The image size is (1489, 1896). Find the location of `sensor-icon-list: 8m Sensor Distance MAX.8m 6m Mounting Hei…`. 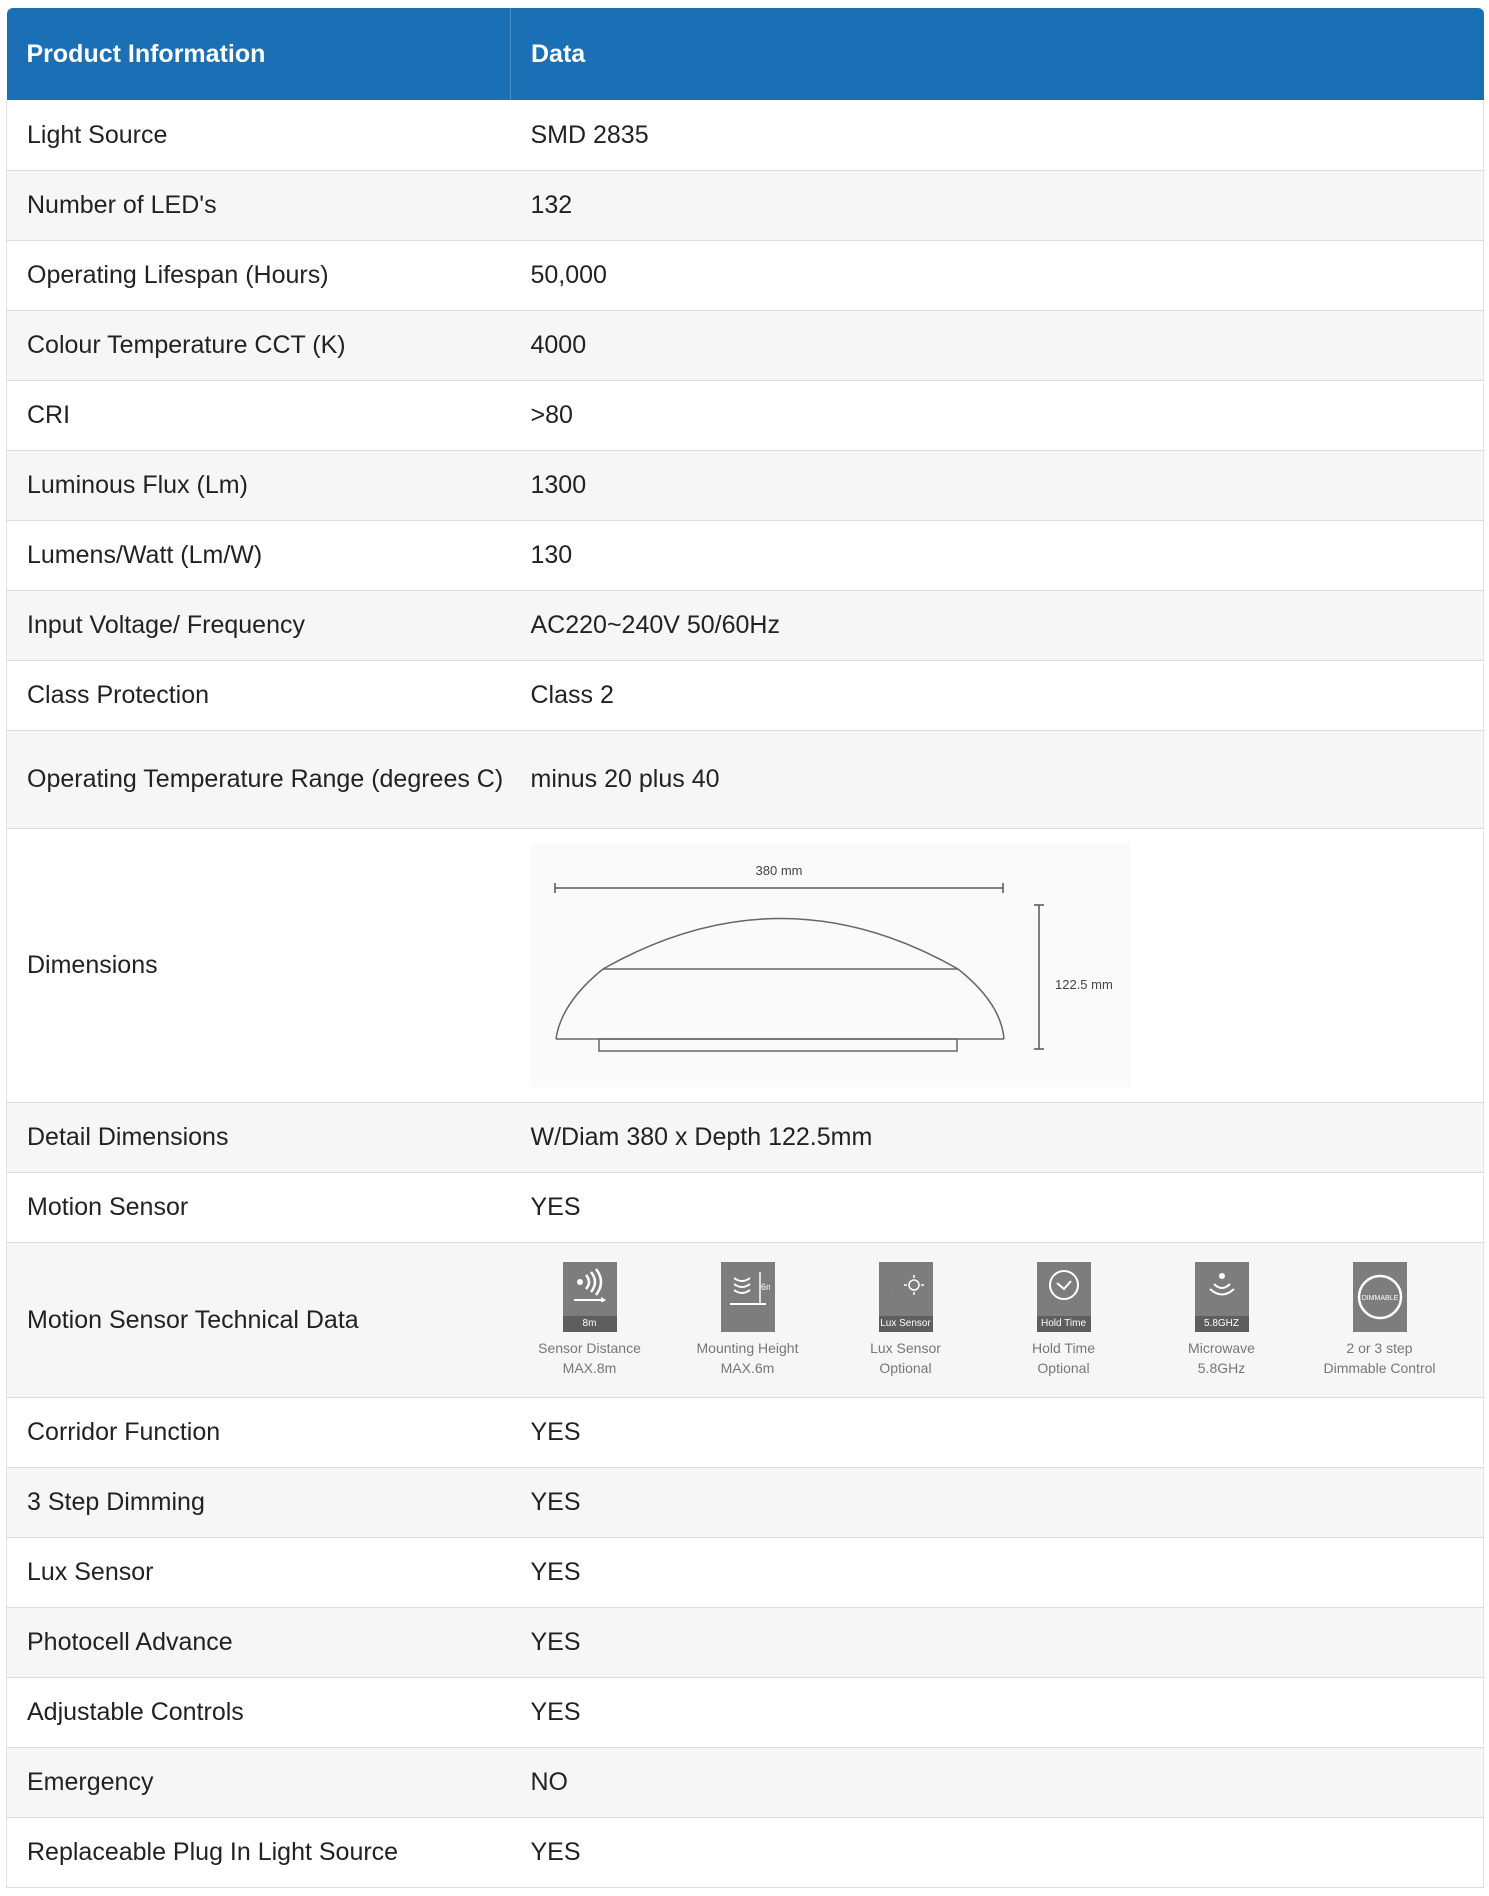

sensor-icon-list: 8m Sensor Distance MAX.8m 6m Mounting Hei… is located at coordinates (997, 1319).